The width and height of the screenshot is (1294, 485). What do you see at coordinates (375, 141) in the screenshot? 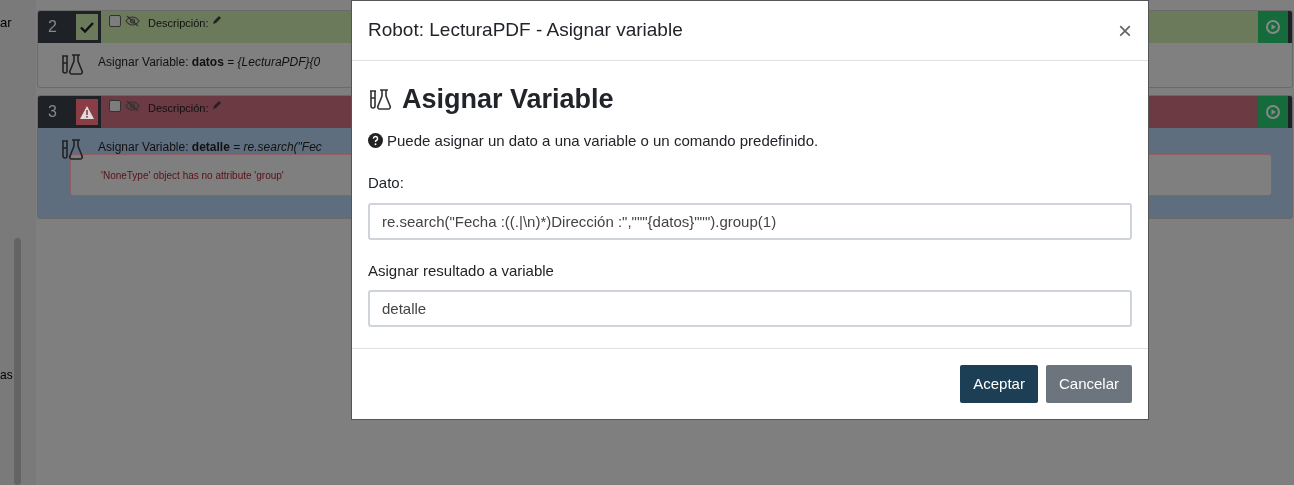
I see `question-icon` at bounding box center [375, 141].